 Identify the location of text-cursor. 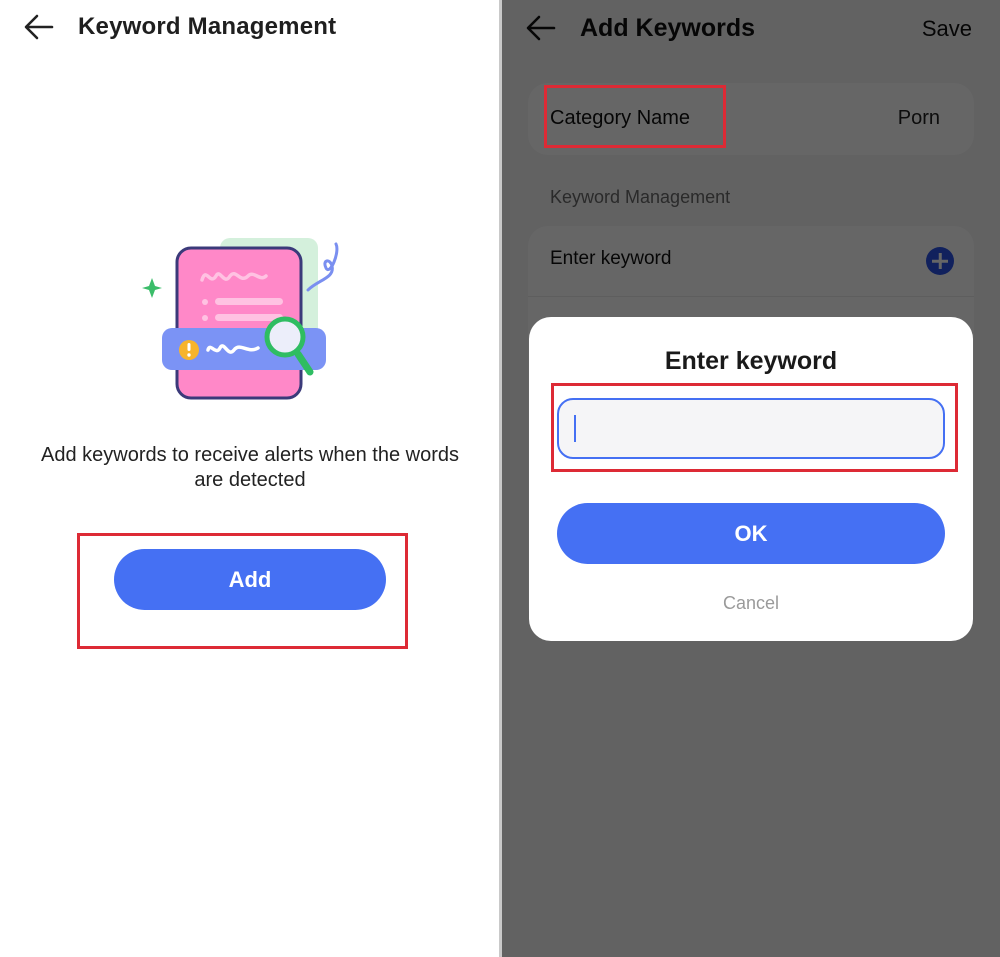
(575, 428).